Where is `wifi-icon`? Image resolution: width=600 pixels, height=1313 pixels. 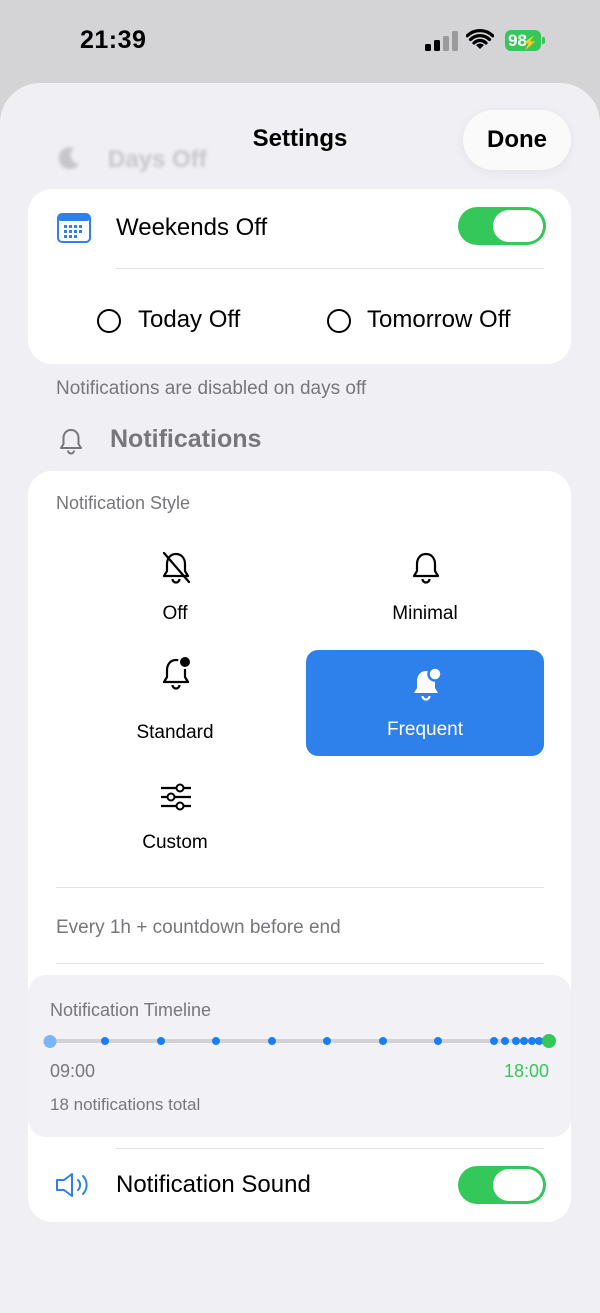
wifi-icon is located at coordinates (480, 39).